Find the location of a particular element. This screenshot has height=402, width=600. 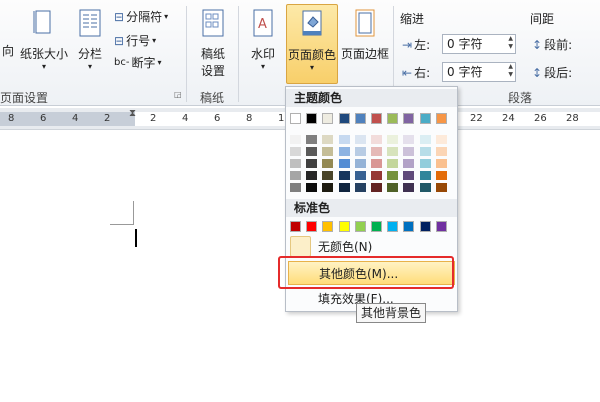

page-border-button: 页面边框 is located at coordinates (365, 35).